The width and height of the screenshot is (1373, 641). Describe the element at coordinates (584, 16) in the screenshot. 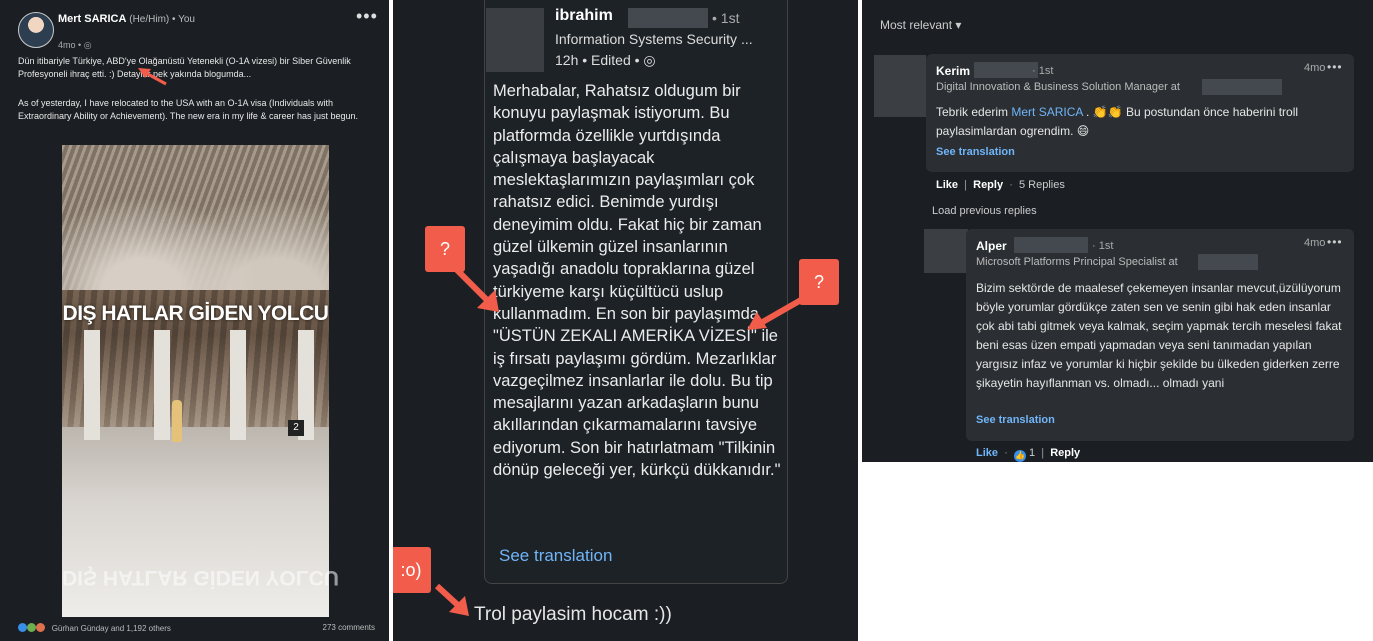

I see `commenter-name: ibrahim` at that location.